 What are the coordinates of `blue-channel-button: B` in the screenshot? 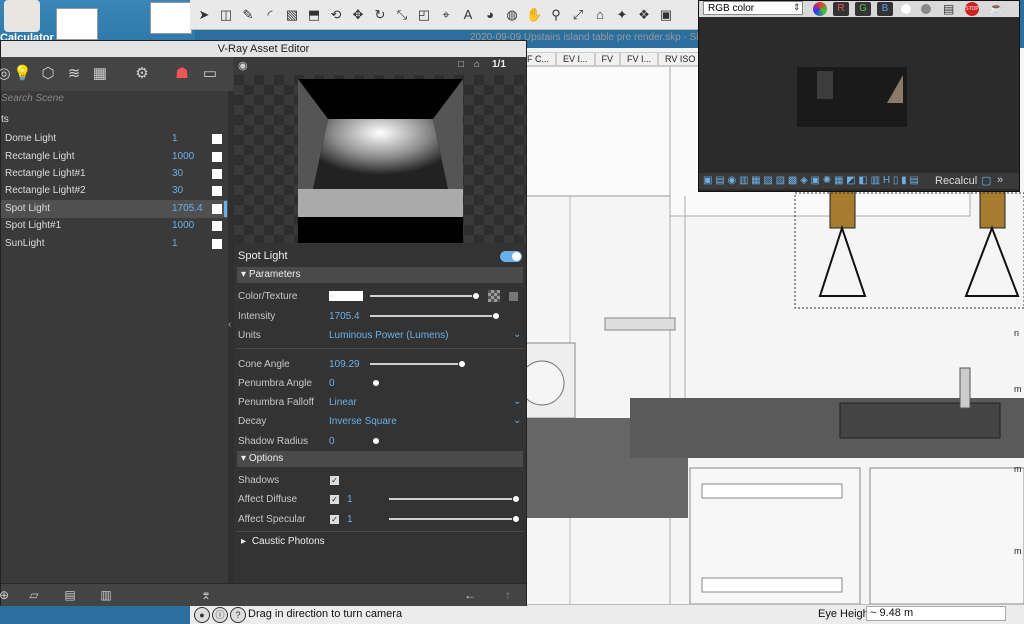 It's located at (885, 9).